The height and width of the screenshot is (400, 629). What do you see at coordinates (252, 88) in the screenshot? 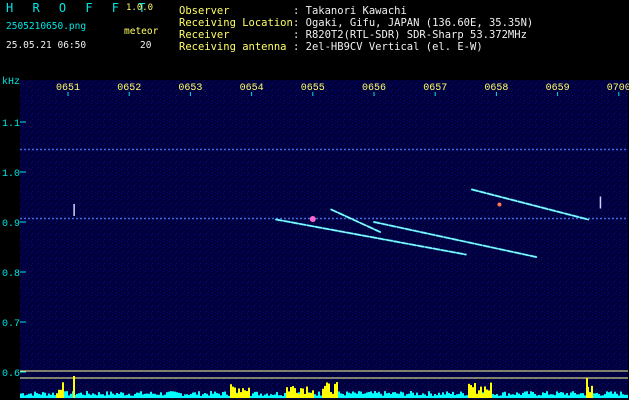
I see `time-tick-label: 0654` at bounding box center [252, 88].